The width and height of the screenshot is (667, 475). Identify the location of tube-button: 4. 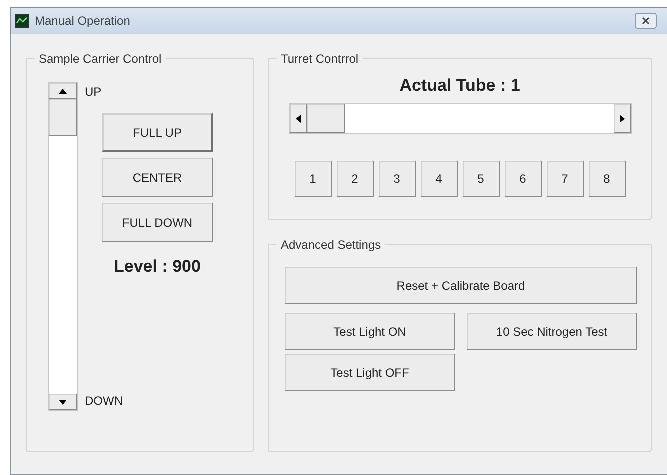
(439, 179).